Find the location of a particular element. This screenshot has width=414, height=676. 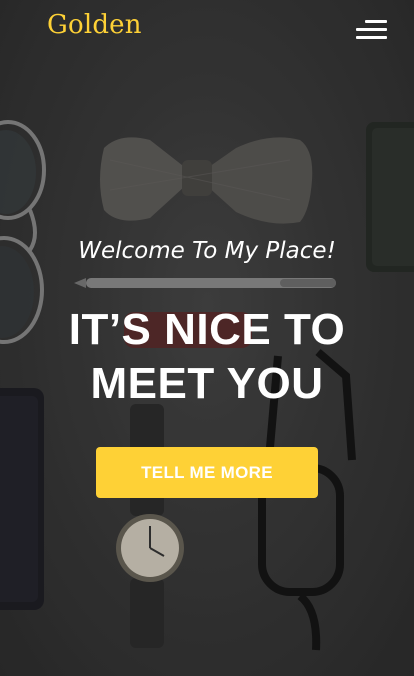

brand-logo-link: Golden is located at coordinates (94, 25).